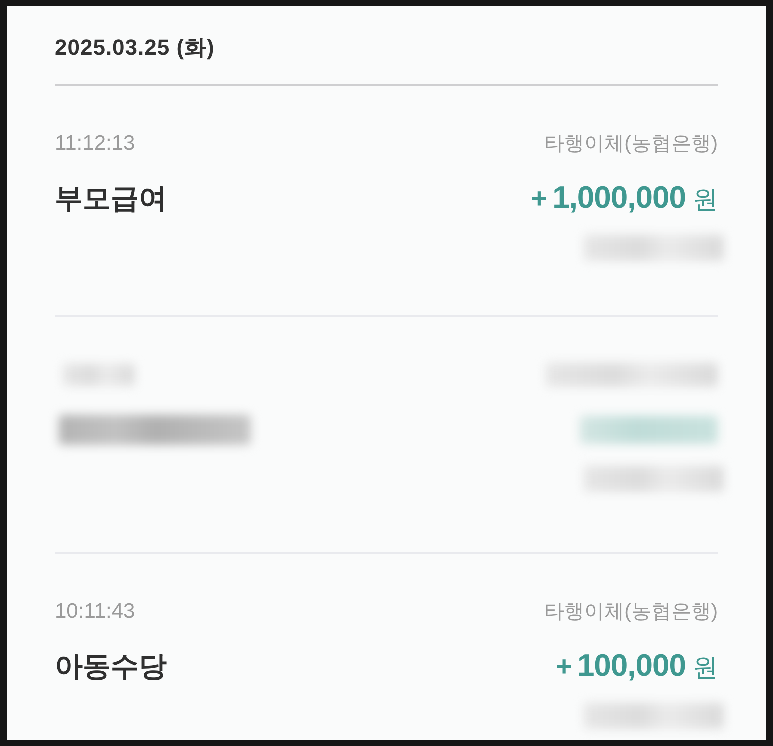  I want to click on transaction-name: 부모급여, so click(111, 199).